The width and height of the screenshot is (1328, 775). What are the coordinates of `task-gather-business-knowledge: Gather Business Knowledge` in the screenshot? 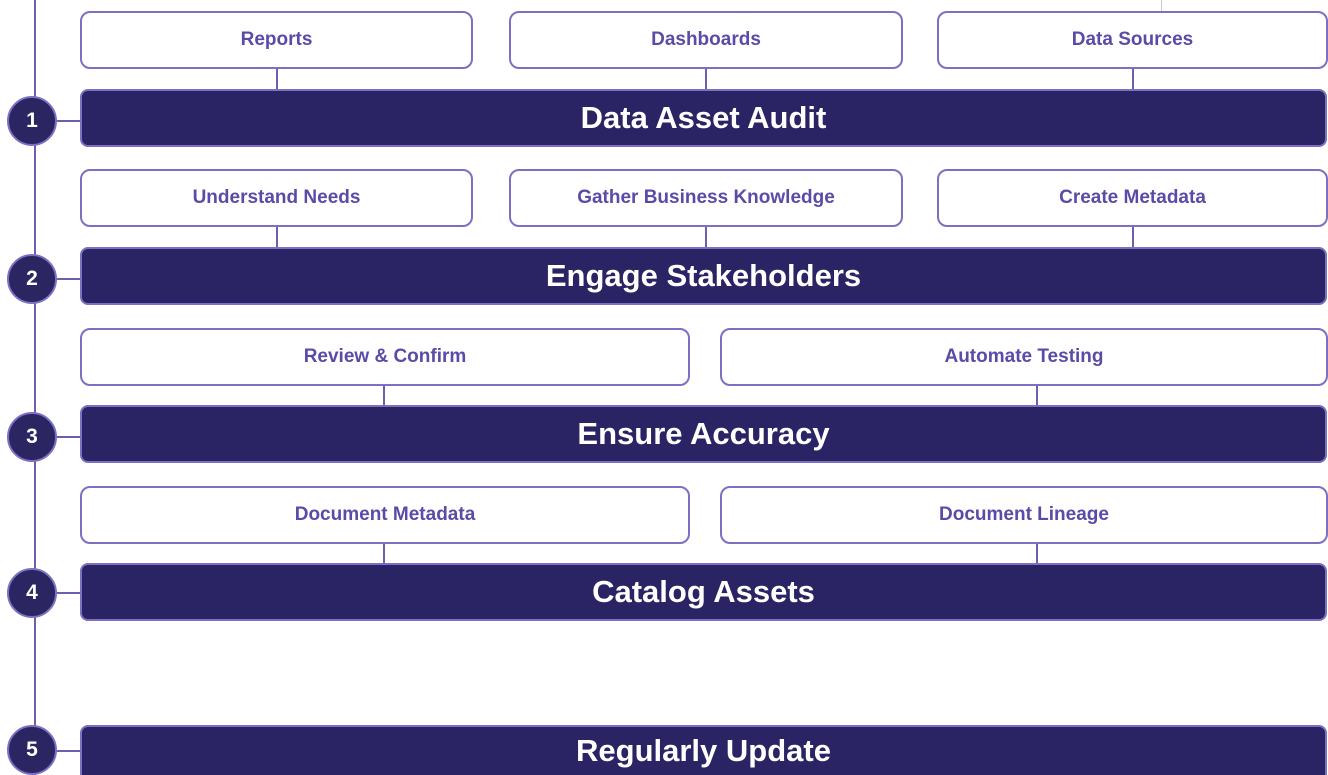 It's located at (706, 198).